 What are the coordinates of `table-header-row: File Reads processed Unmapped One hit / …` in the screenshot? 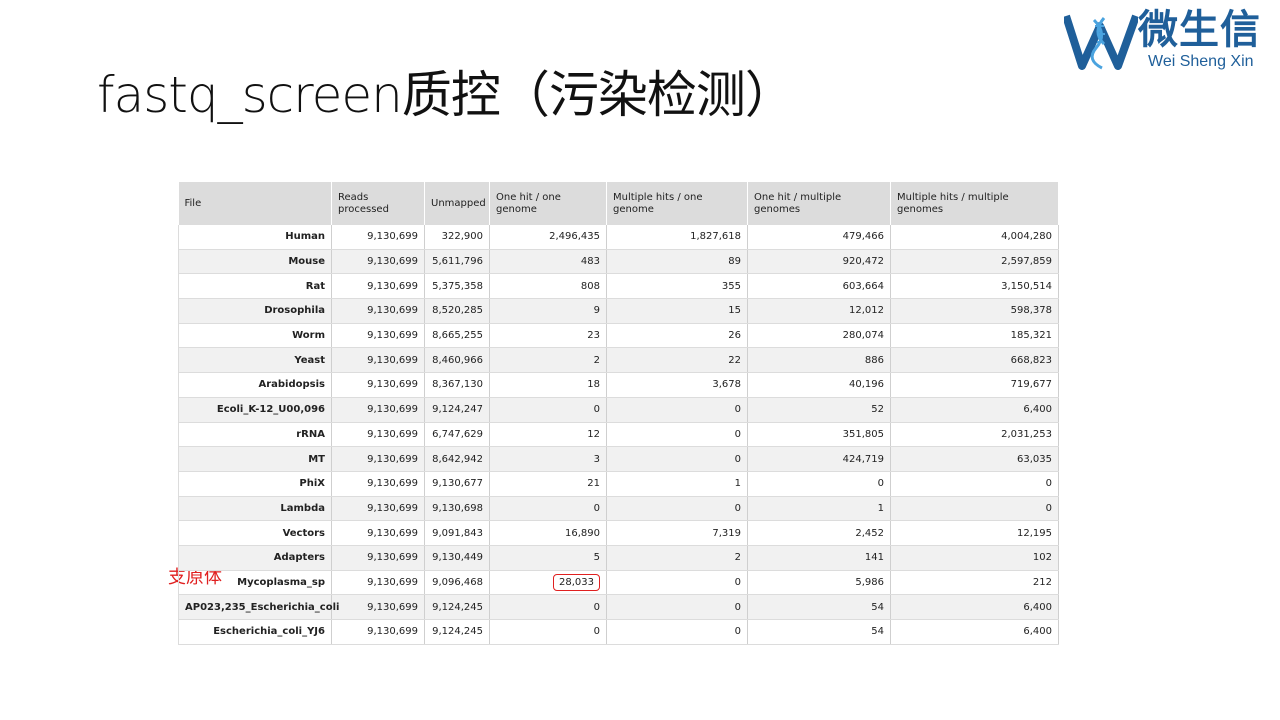 It's located at (618, 203).